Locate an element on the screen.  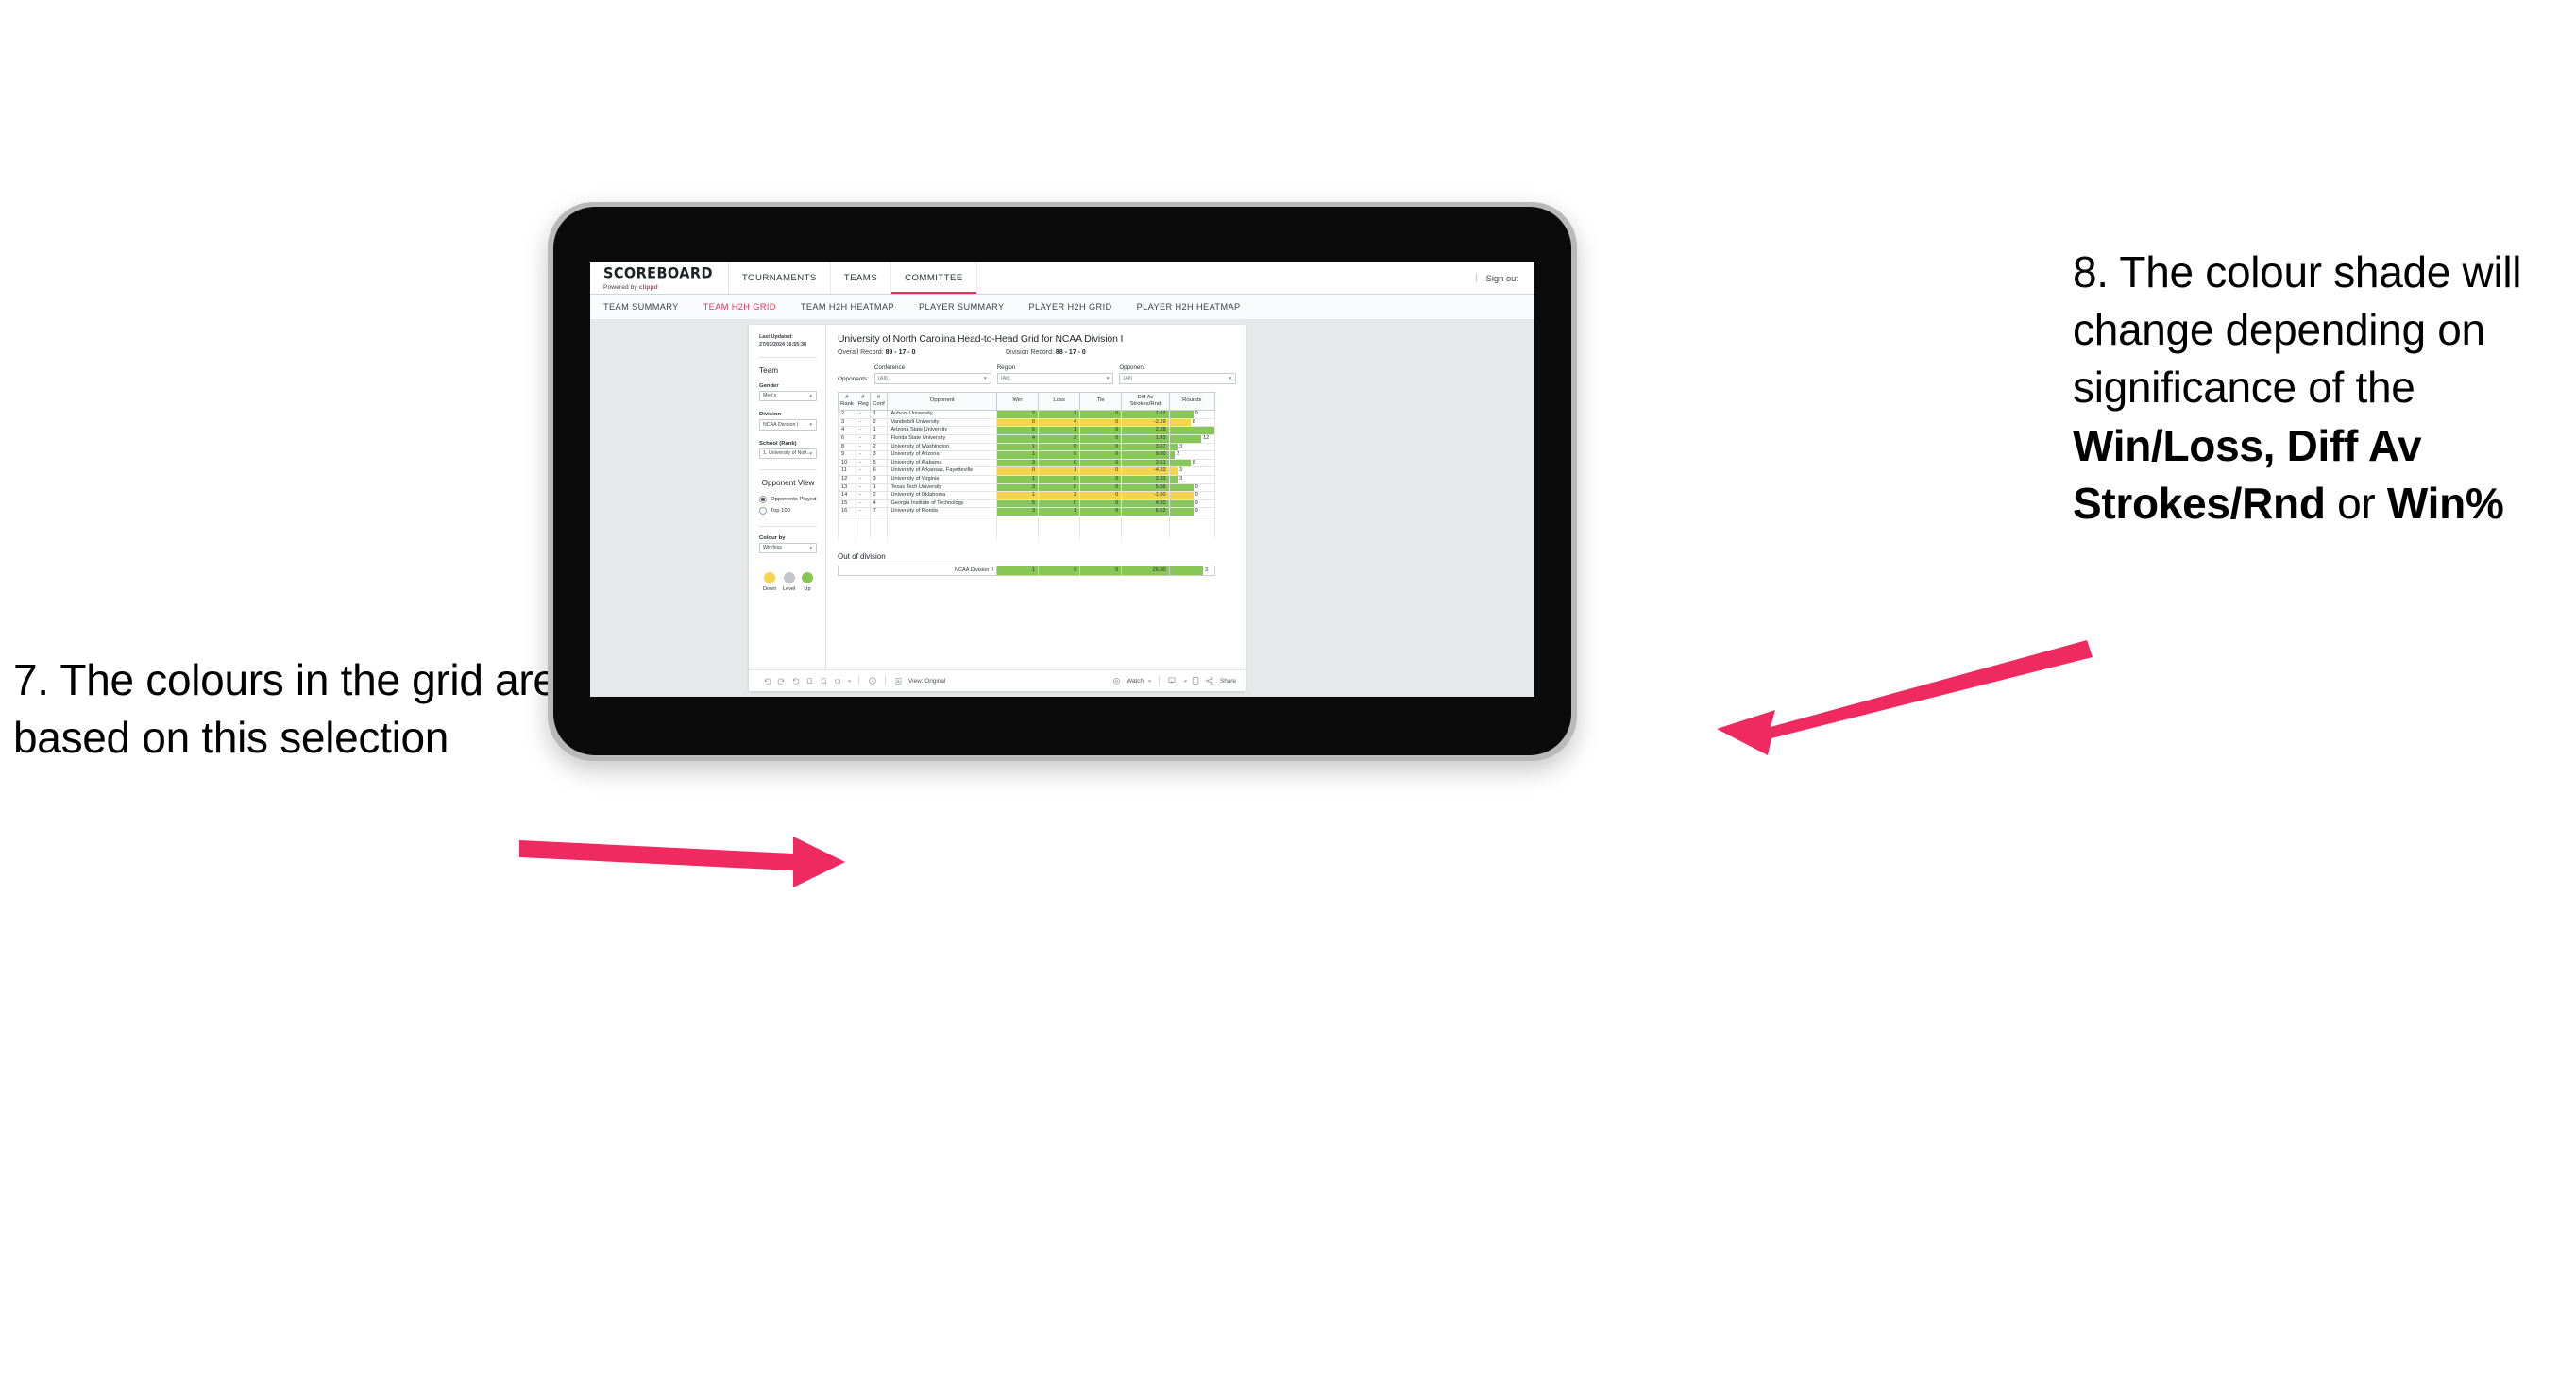
col-reg: # Reg is located at coordinates (863, 401).